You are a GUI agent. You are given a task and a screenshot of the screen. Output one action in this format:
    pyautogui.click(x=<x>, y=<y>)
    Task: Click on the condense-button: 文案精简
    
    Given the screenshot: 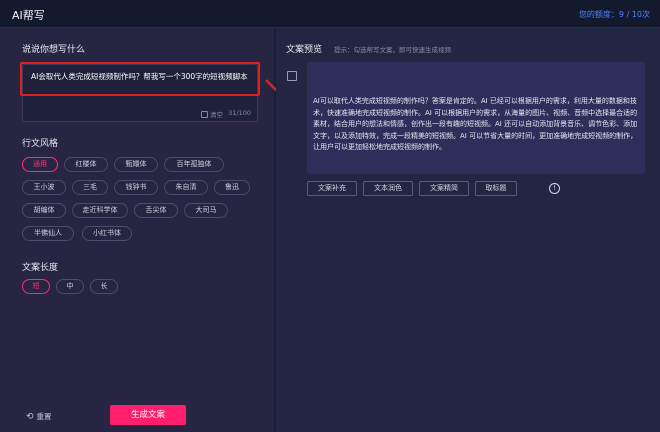 What is the action you would take?
    pyautogui.click(x=444, y=188)
    